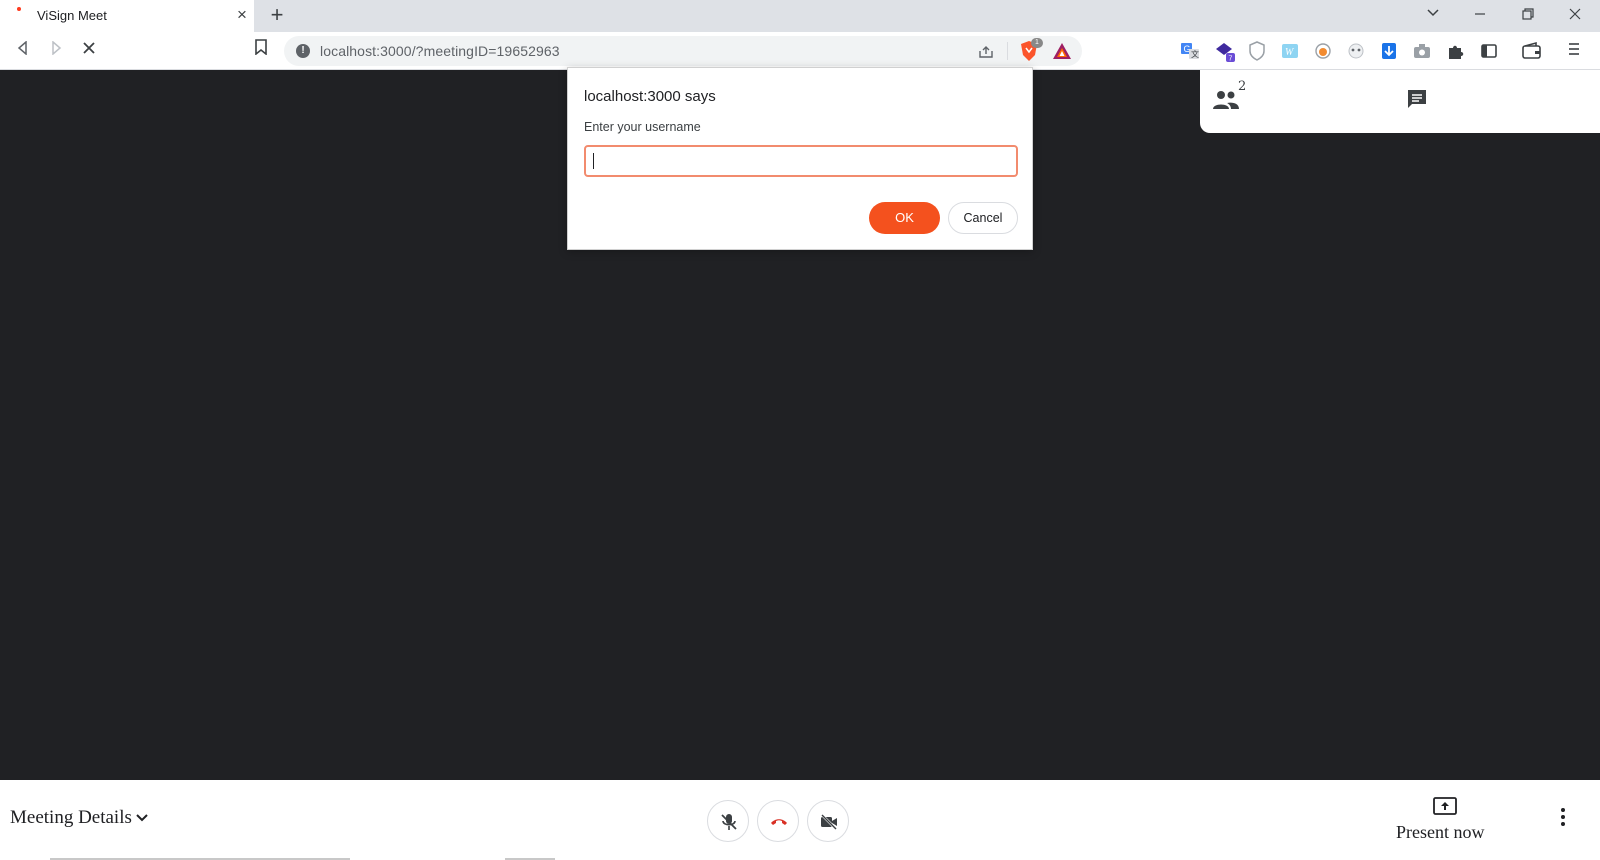 This screenshot has width=1600, height=860. I want to click on wiki-icon: W, so click(1290, 51).